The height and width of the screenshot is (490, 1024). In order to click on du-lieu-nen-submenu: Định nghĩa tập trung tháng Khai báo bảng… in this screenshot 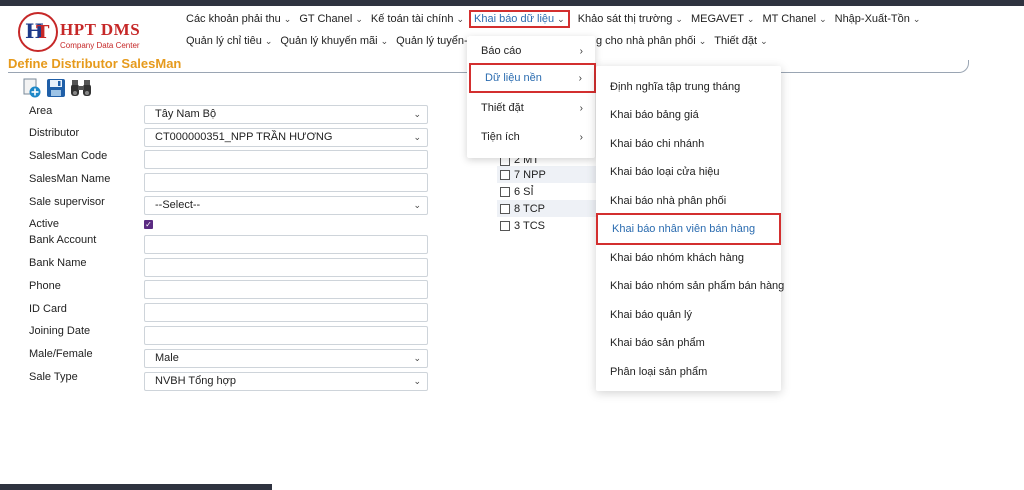, I will do `click(690, 228)`.